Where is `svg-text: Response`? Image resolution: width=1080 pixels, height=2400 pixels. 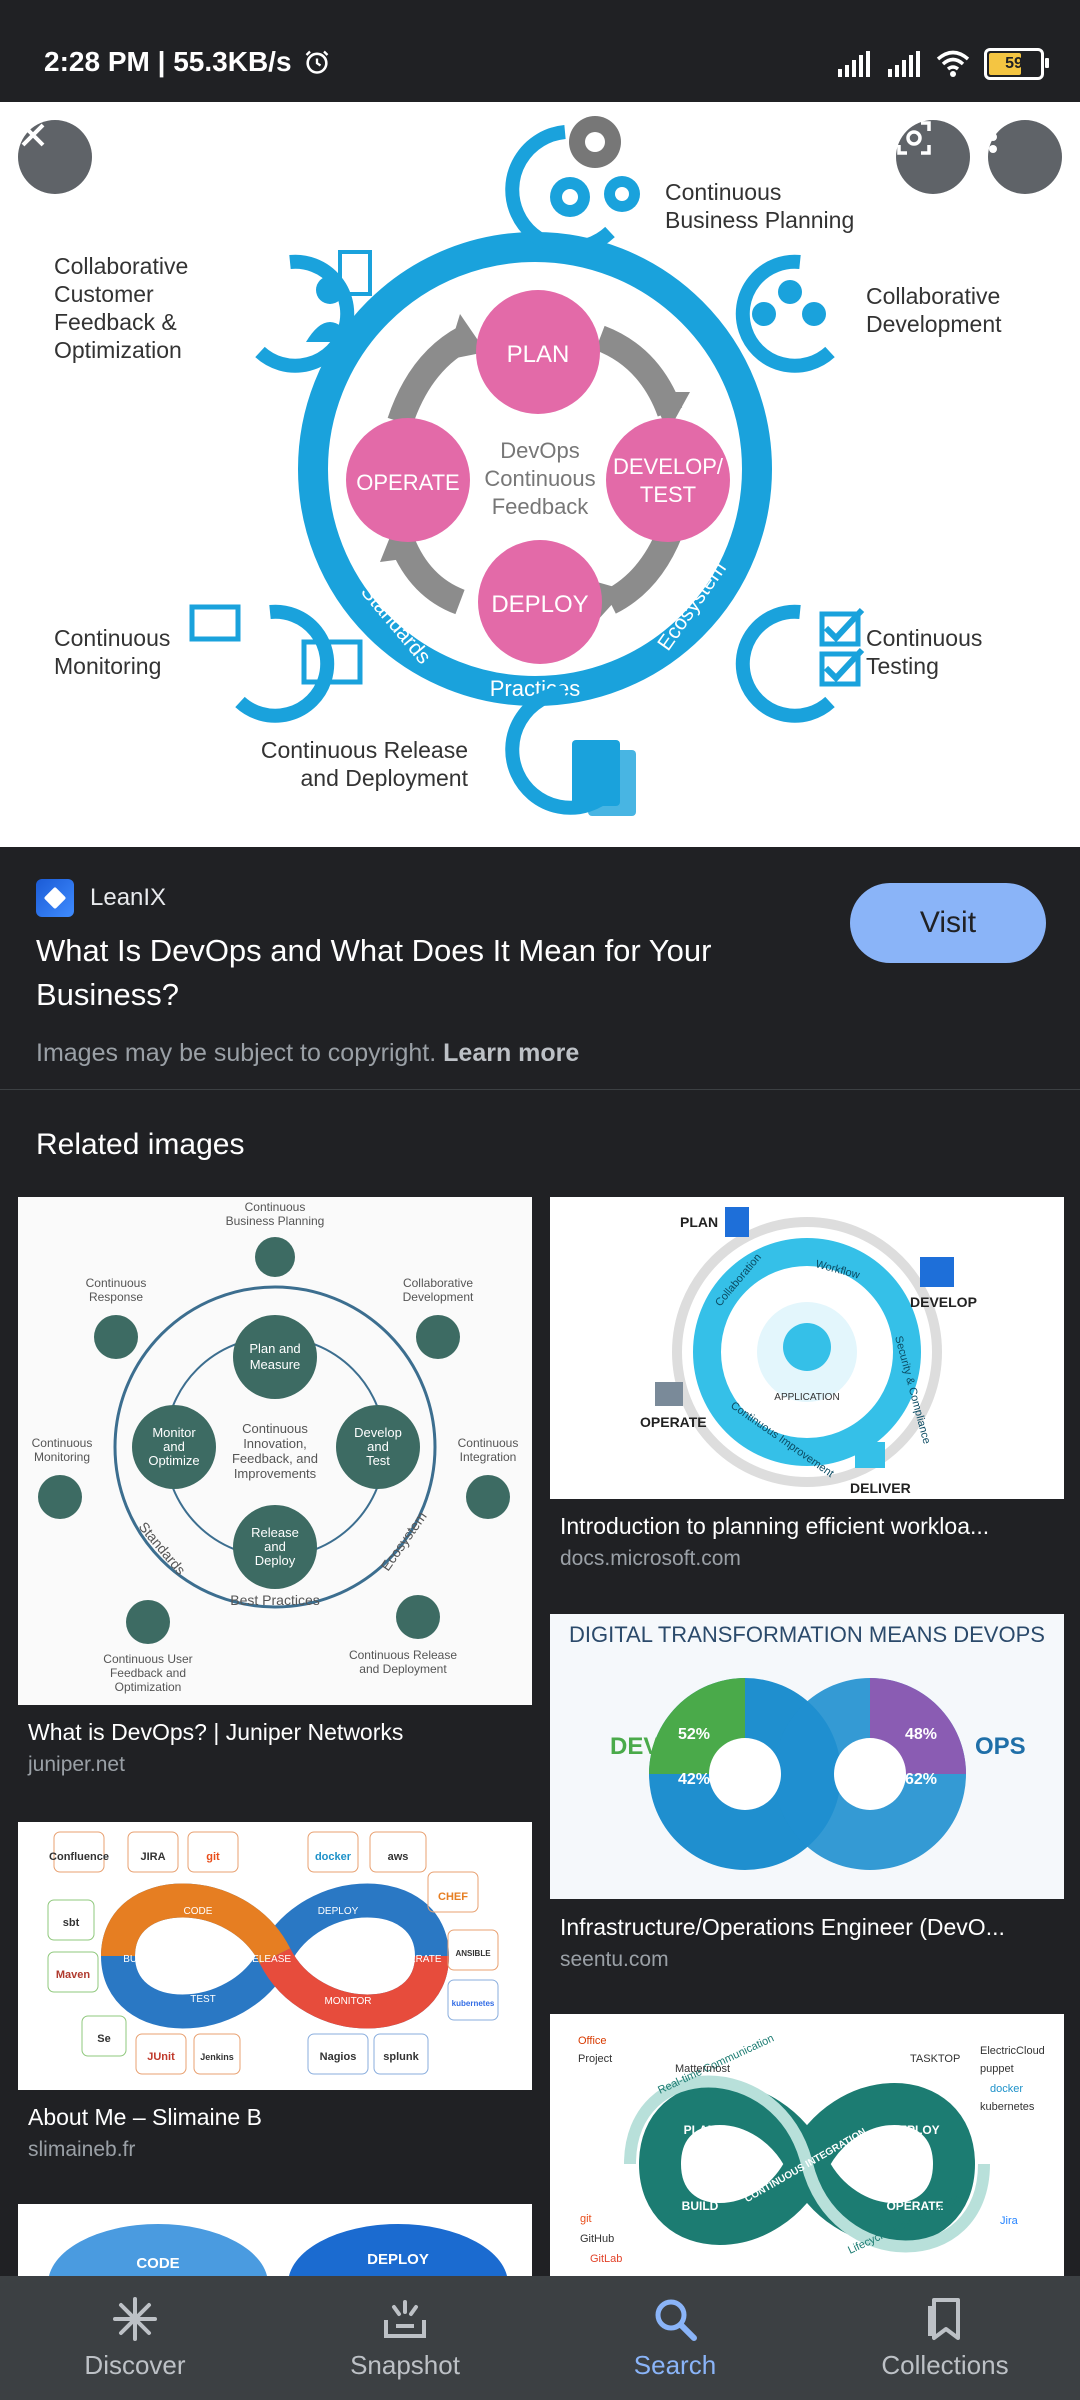 svg-text: Response is located at coordinates (116, 1297).